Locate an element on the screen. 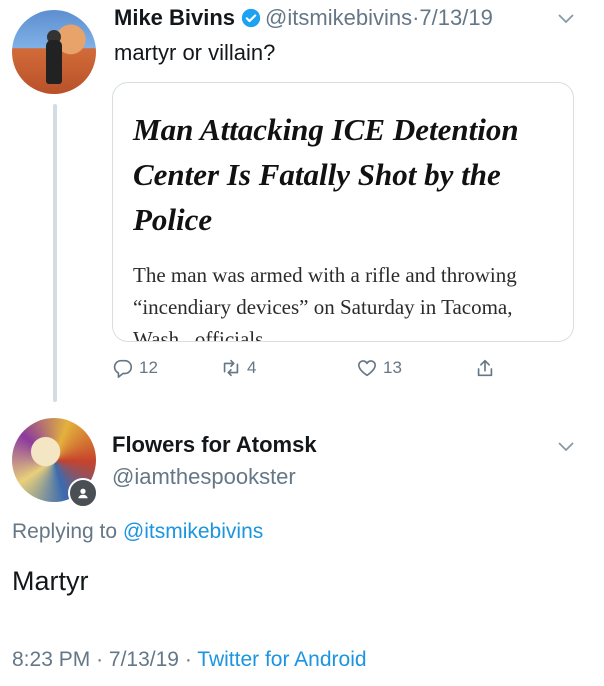  tweet2-meta: 8:23 PM · 7/13/19 · Twitter for Android is located at coordinates (189, 660).